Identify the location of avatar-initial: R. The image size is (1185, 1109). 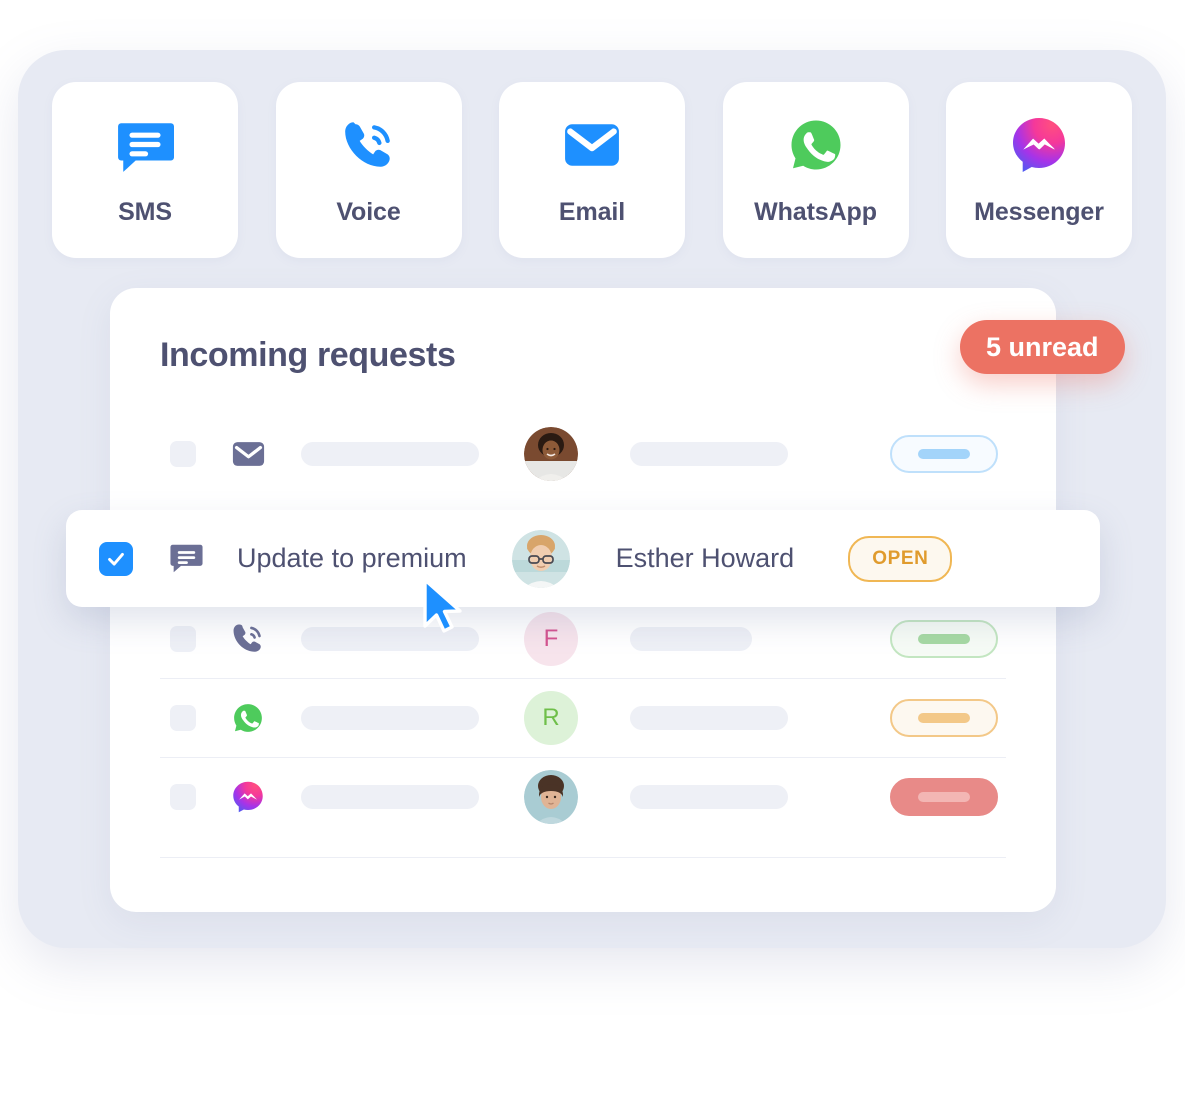
(551, 717).